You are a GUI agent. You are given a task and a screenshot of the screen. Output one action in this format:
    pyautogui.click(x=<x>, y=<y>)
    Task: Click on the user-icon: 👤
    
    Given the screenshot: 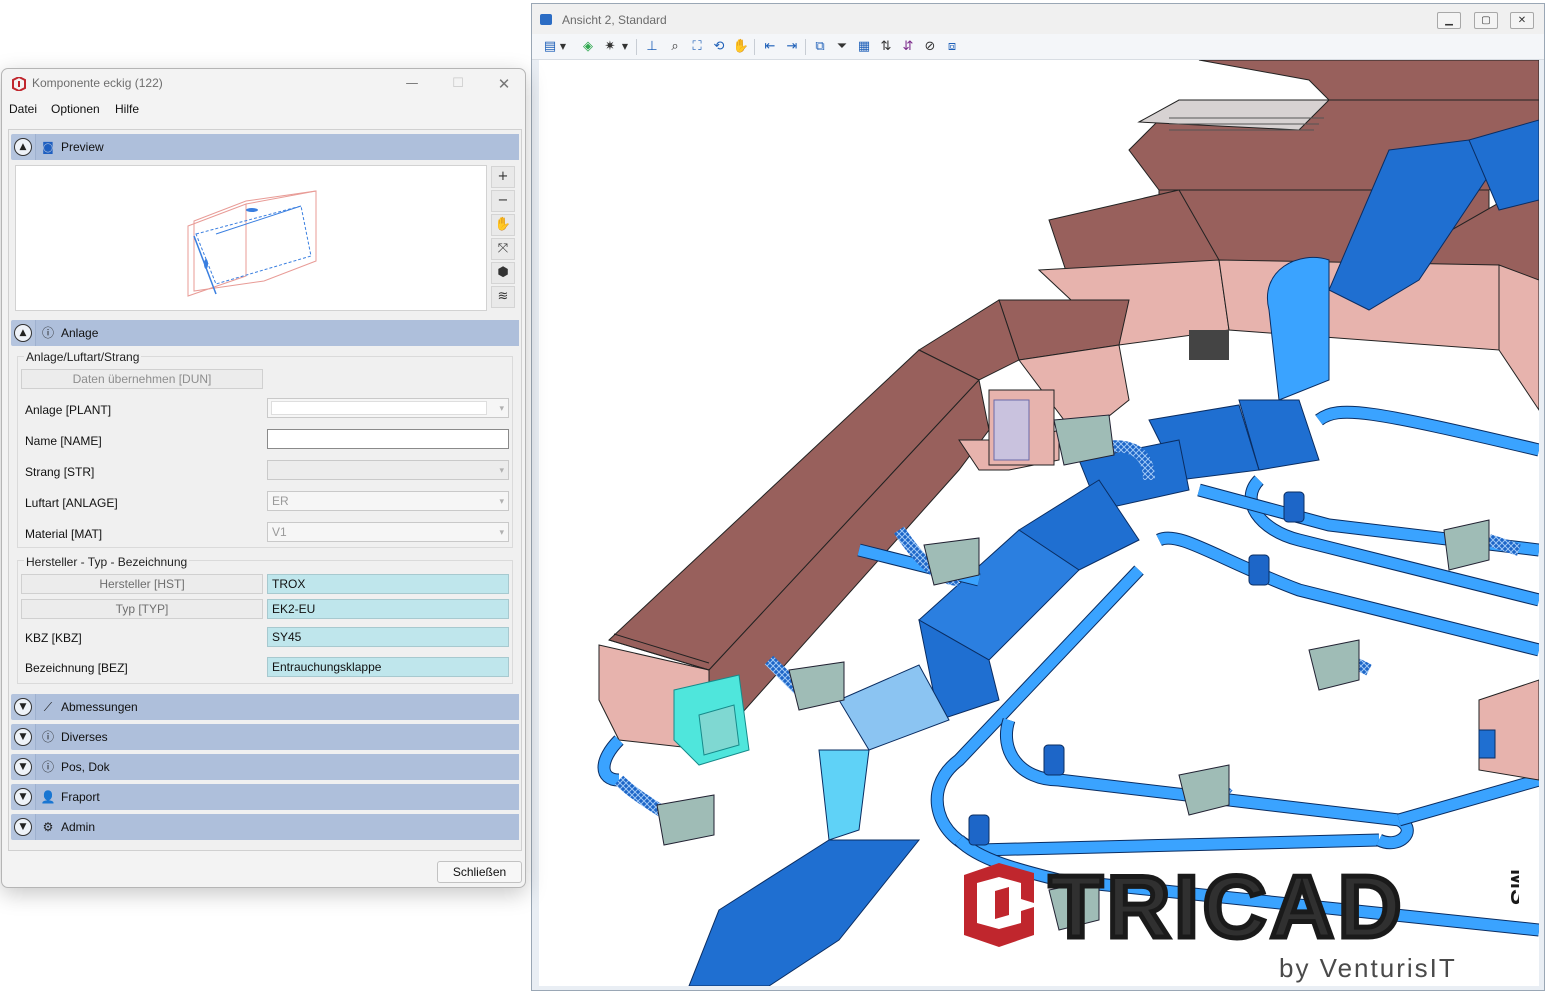 What is the action you would take?
    pyautogui.click(x=48, y=797)
    